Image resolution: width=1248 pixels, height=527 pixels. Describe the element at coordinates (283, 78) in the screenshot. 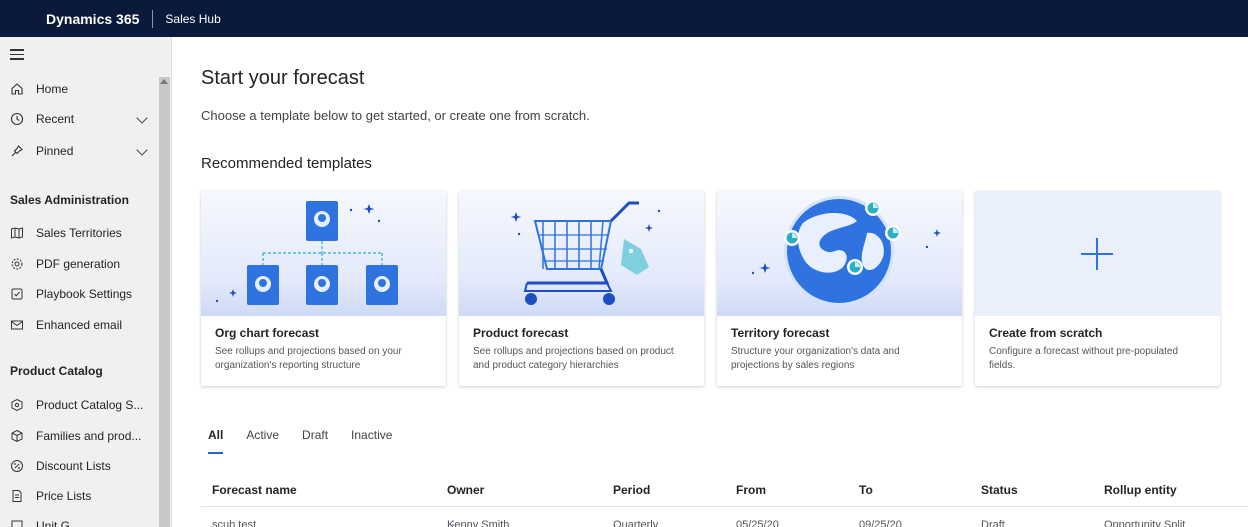

I see `page-title: Start your forecast` at that location.